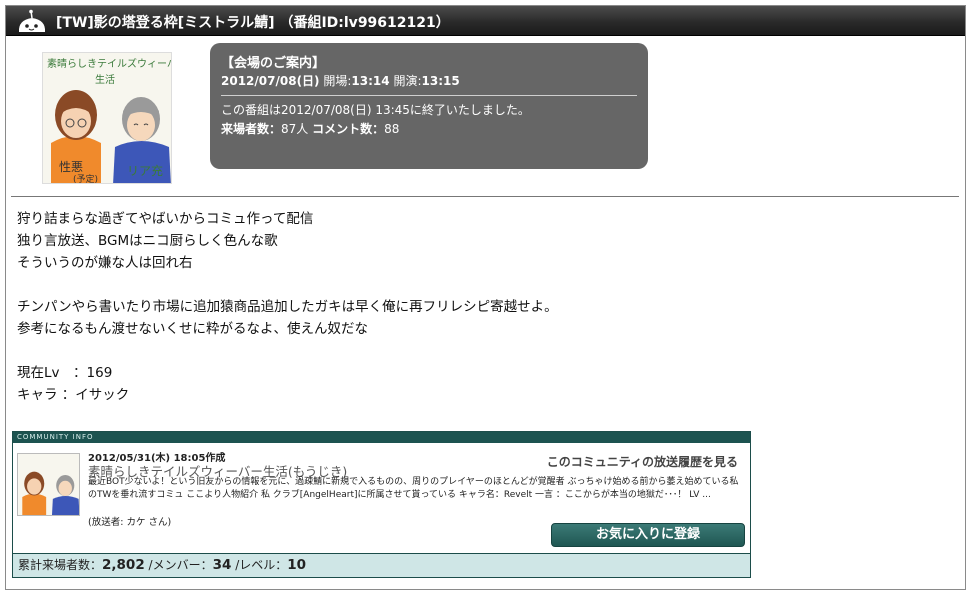 The image size is (974, 597). Describe the element at coordinates (123, 565) in the screenshot. I see `stats-visitors: 2,802` at that location.